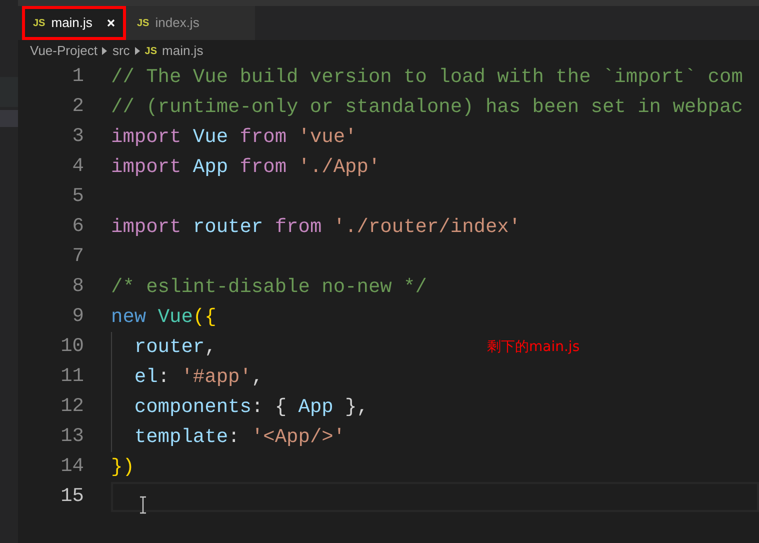 Image resolution: width=759 pixels, height=543 pixels. What do you see at coordinates (72, 467) in the screenshot?
I see `line-number: 14` at bounding box center [72, 467].